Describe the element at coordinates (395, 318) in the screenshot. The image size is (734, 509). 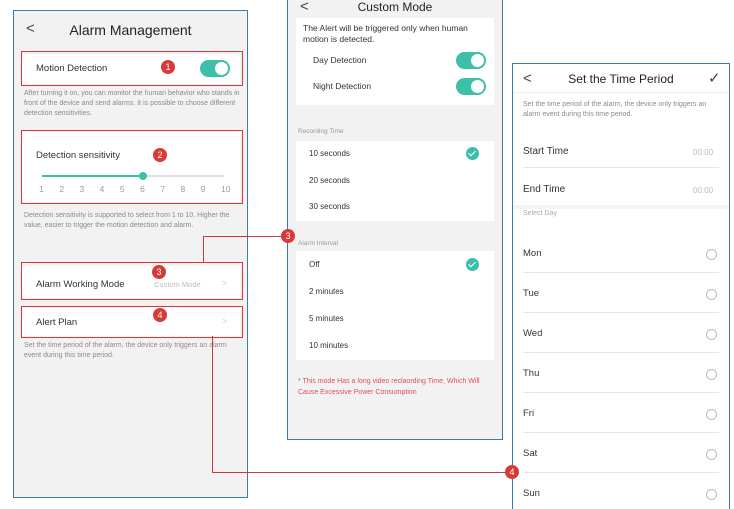
I see `option-row: 5 minutes` at that location.